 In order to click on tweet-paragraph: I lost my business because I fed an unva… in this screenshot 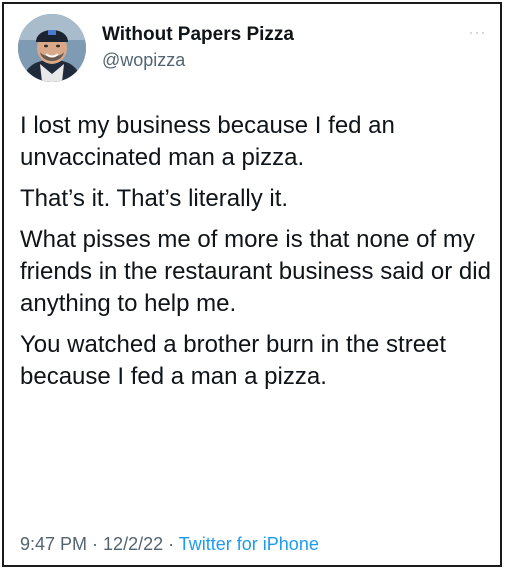, I will do `click(207, 141)`.